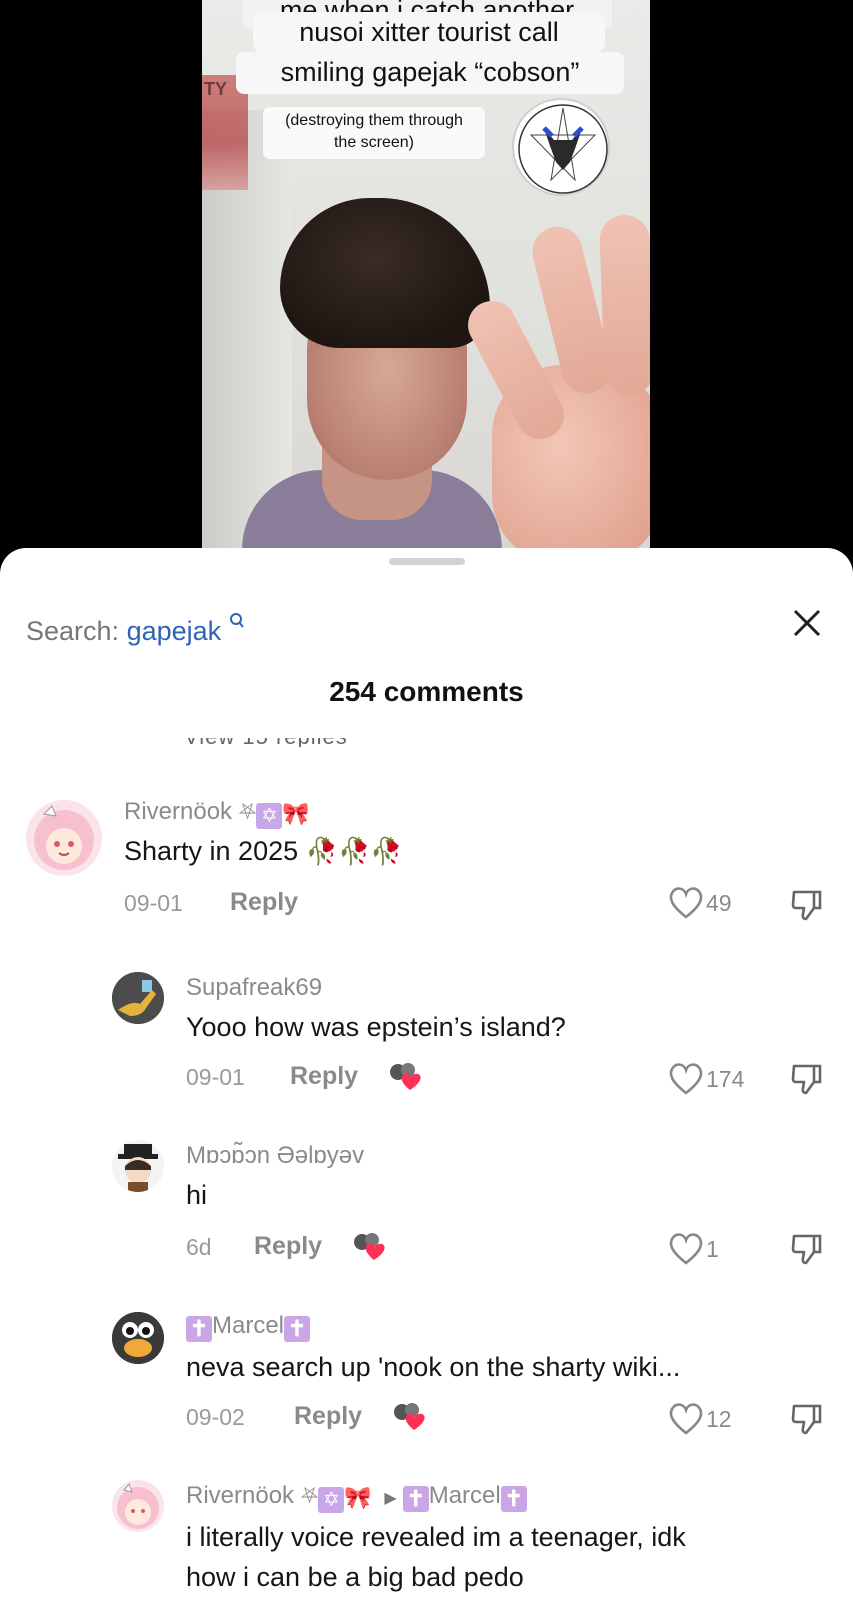 This screenshot has width=853, height=1600. Describe the element at coordinates (374, 120) in the screenshot. I see `subcaption-line1: (destroying them through` at that location.